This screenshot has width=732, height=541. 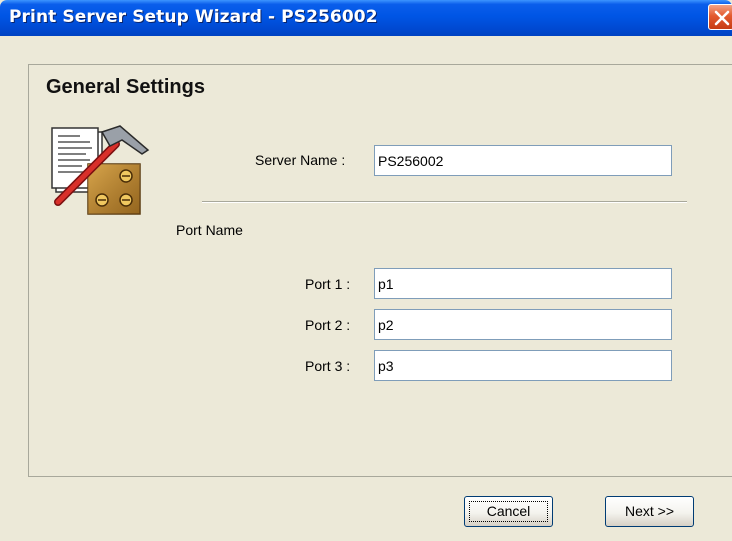 I want to click on port-2-label: Port 2 :, so click(x=328, y=325).